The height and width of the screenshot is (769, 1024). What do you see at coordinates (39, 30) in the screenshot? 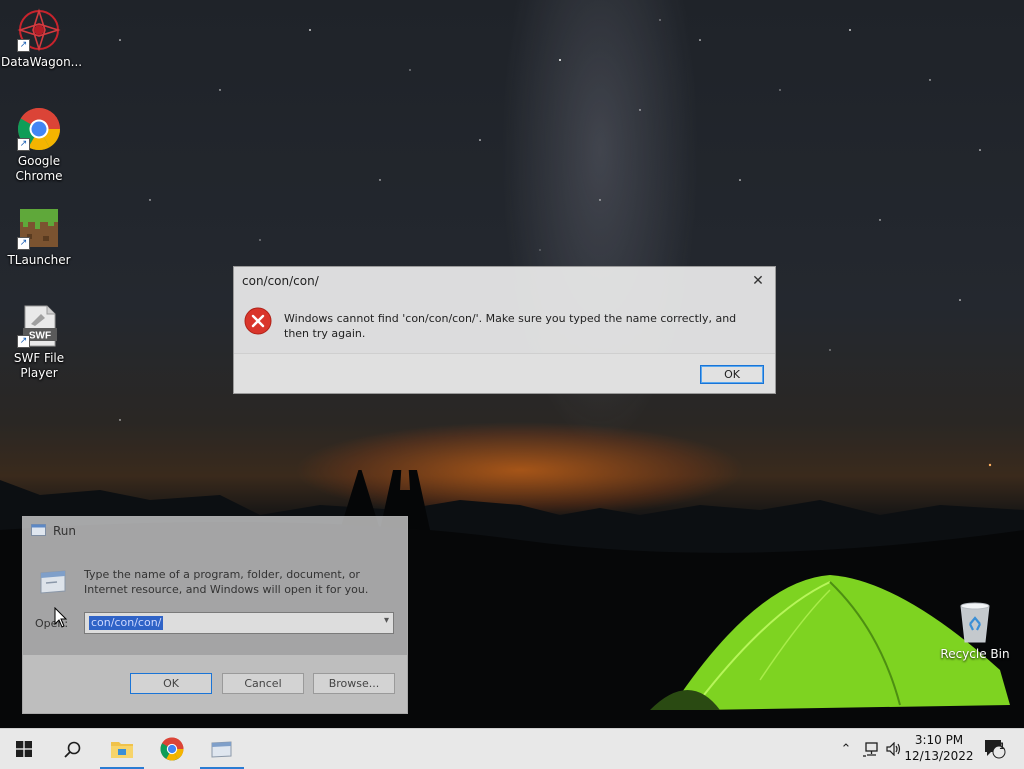
I see `datawagon-icon: ↗` at bounding box center [39, 30].